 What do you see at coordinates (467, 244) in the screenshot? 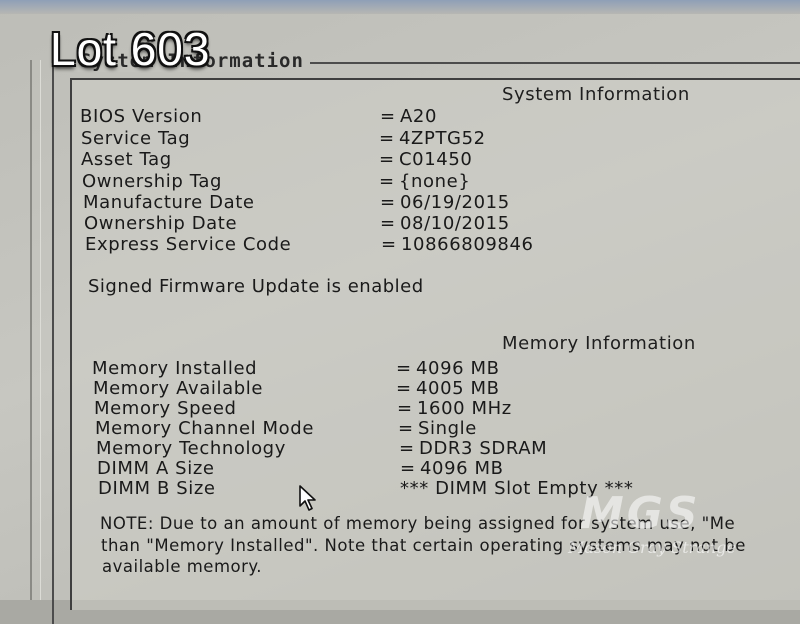
I see `row-value: 10866809846` at bounding box center [467, 244].